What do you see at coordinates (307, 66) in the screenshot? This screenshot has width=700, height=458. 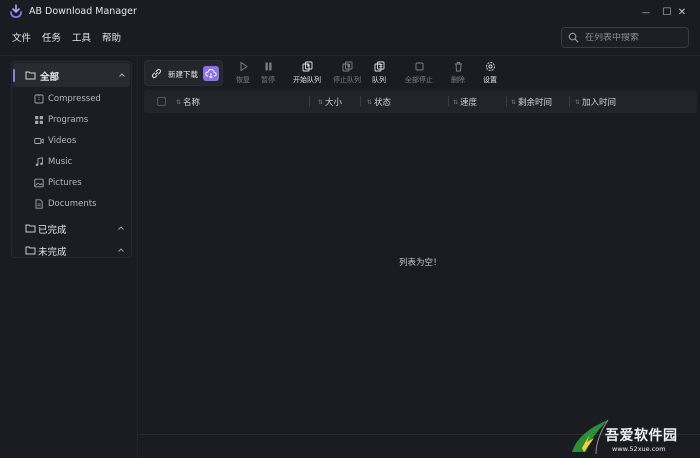 I see `start-queue-icon` at bounding box center [307, 66].